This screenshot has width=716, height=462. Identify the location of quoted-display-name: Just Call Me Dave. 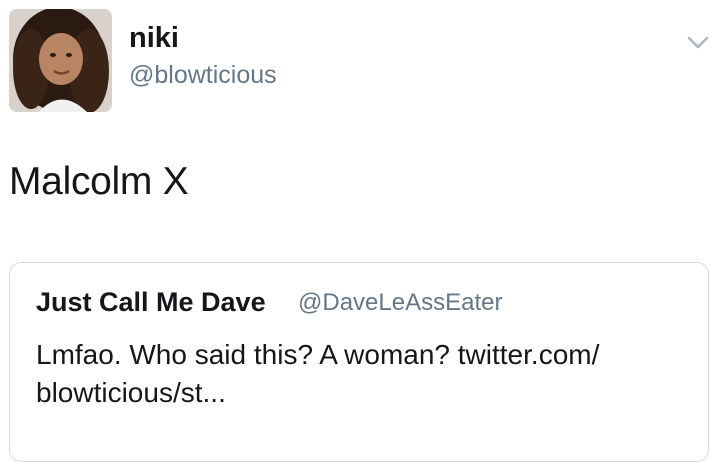
(151, 302).